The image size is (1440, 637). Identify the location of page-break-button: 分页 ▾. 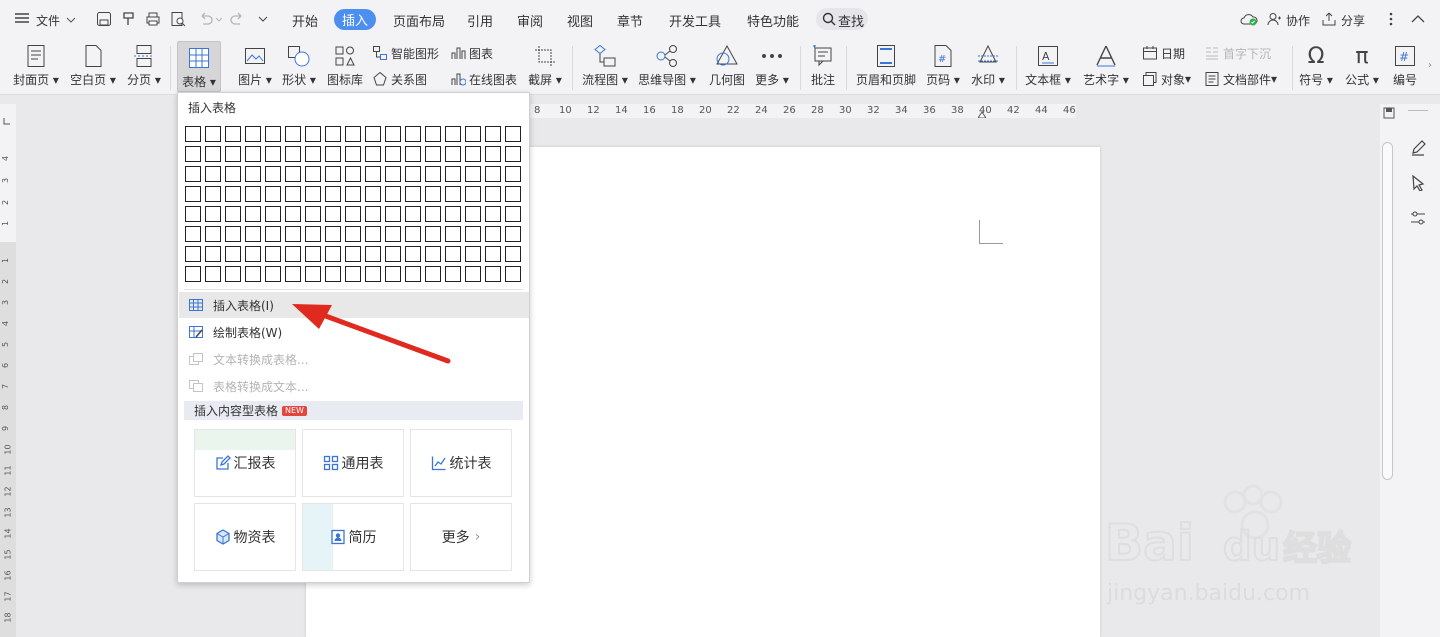
(144, 66).